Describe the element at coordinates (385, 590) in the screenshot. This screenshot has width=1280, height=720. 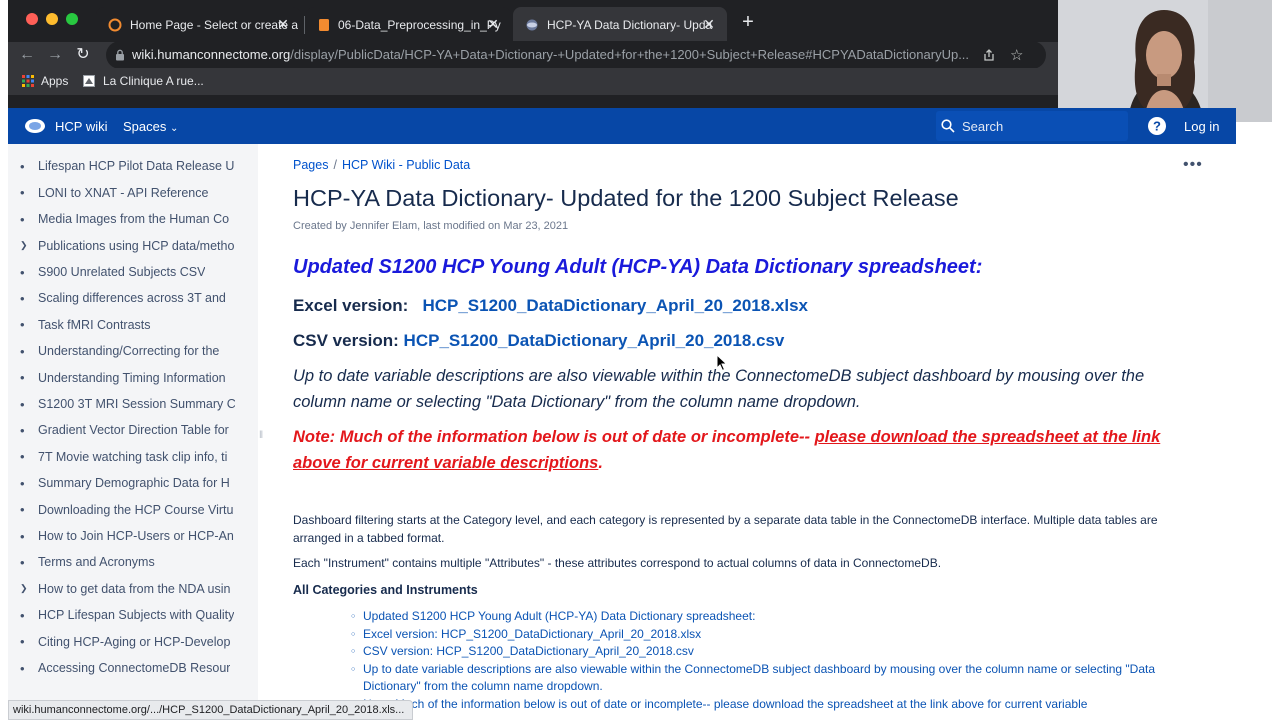
I see `section-heading: All Categories and Instruments` at that location.